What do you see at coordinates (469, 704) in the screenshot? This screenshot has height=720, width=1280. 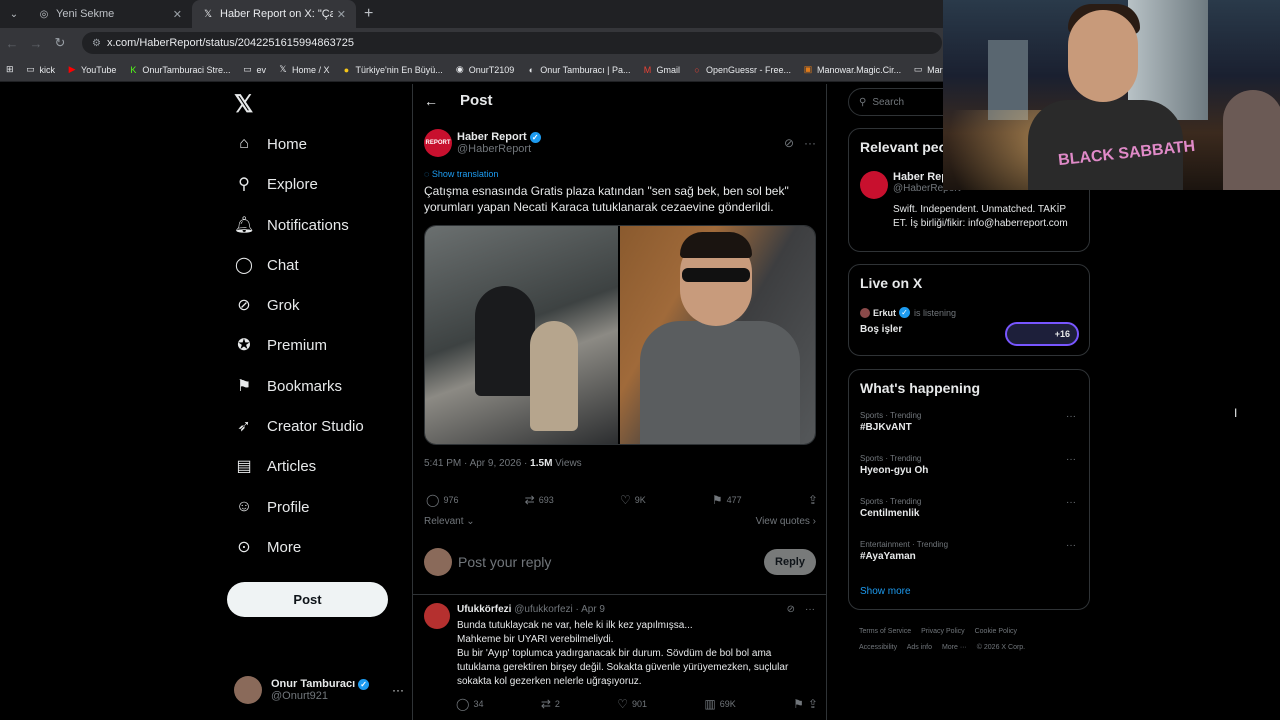 I see `reply-action: ◯ 34` at bounding box center [469, 704].